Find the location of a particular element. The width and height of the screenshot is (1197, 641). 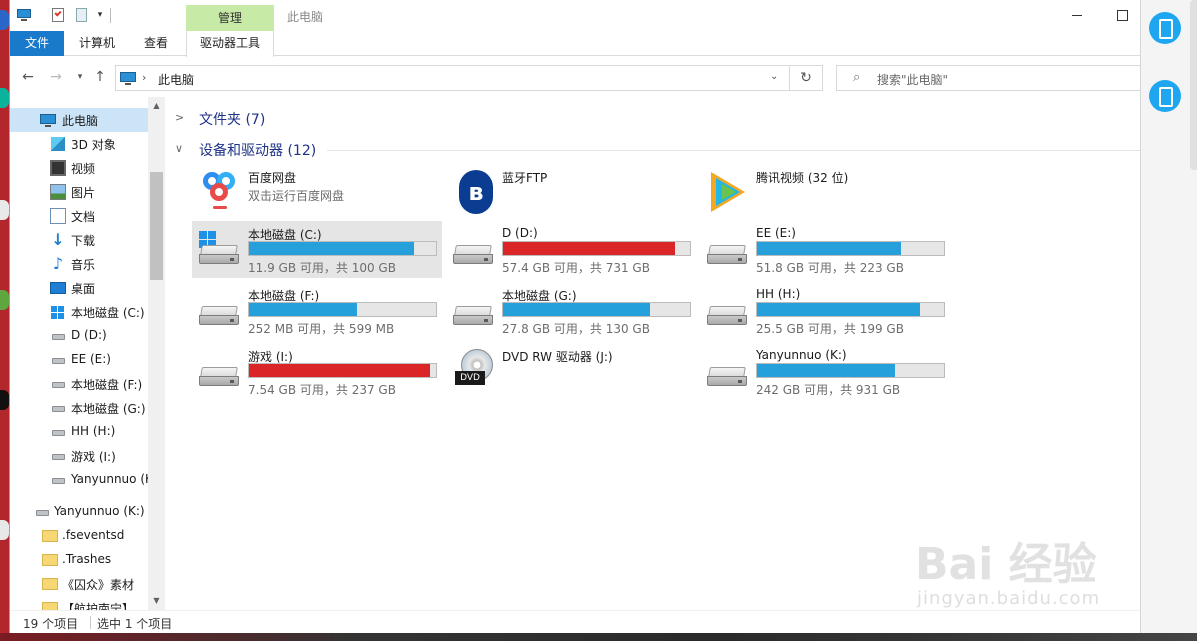

drive-tile-g: 本地磁盘 (G:) 27.8 GB 可用，共 130 GB is located at coordinates (571, 310).